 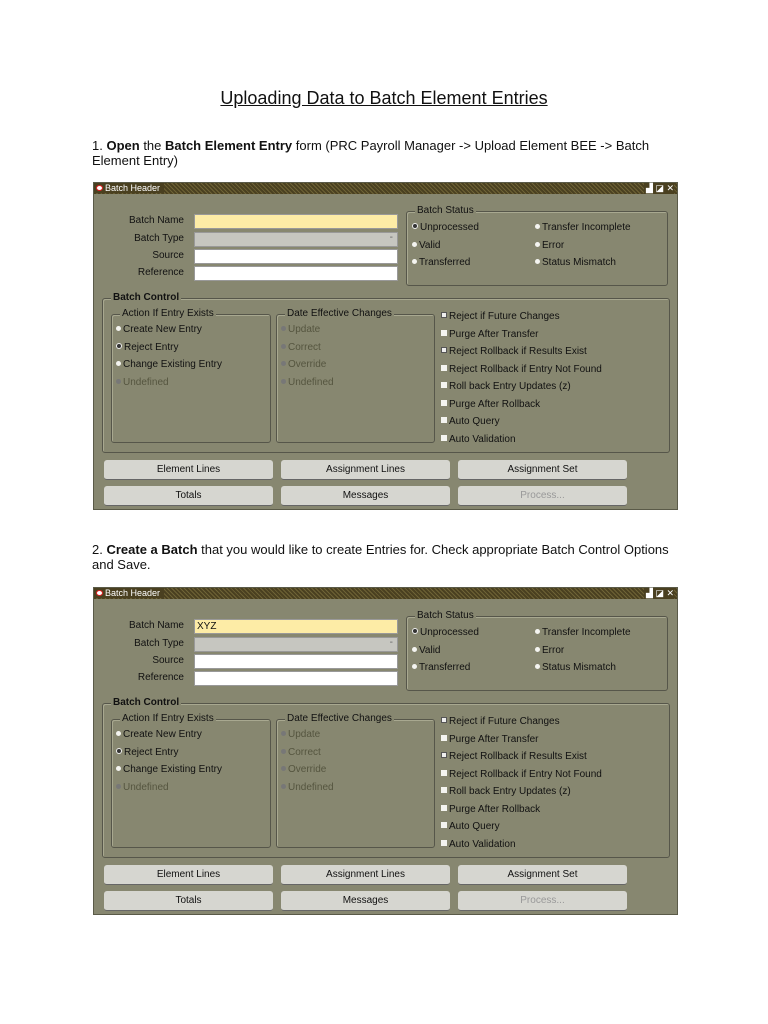 I want to click on radio-label: Correct, so click(x=304, y=347).